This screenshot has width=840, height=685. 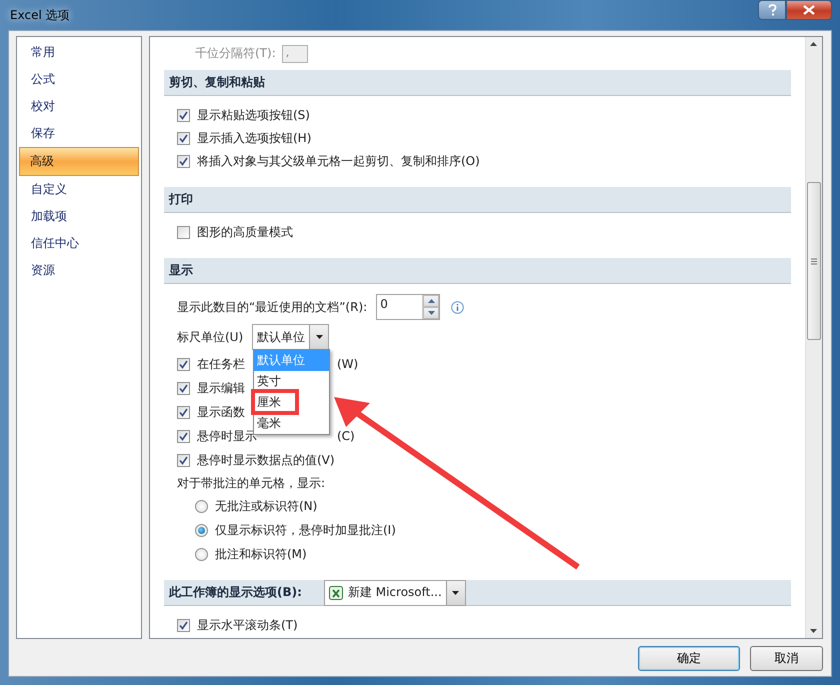 What do you see at coordinates (266, 460) in the screenshot?
I see `checkbox-label: 悬停时显示数据点的值(V)` at bounding box center [266, 460].